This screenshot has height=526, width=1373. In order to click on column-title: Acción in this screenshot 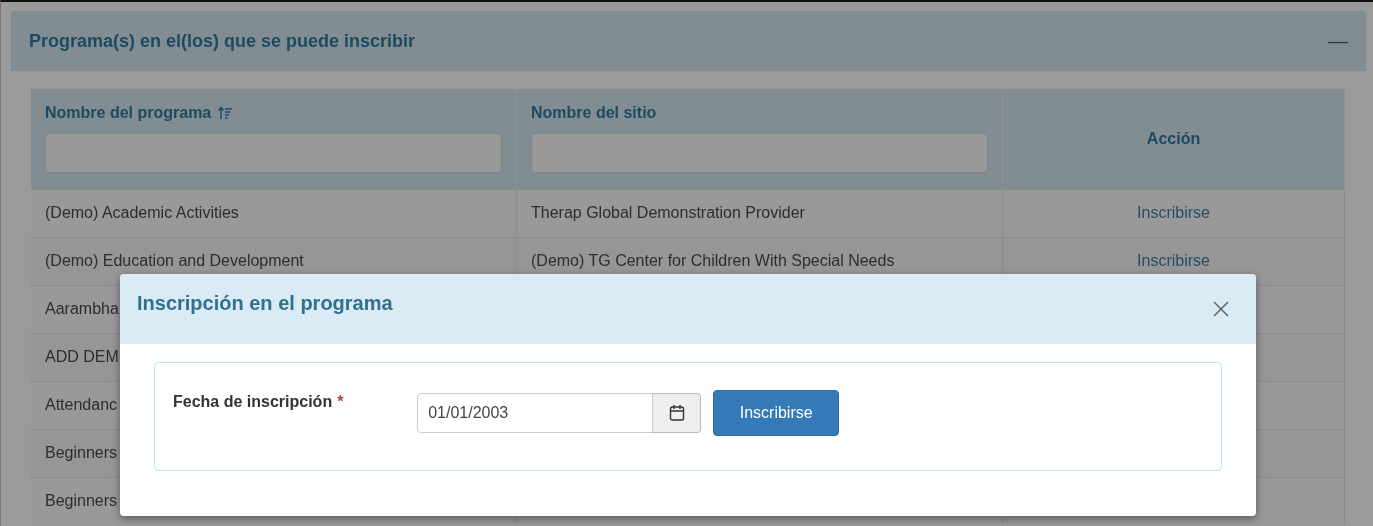, I will do `click(1173, 138)`.